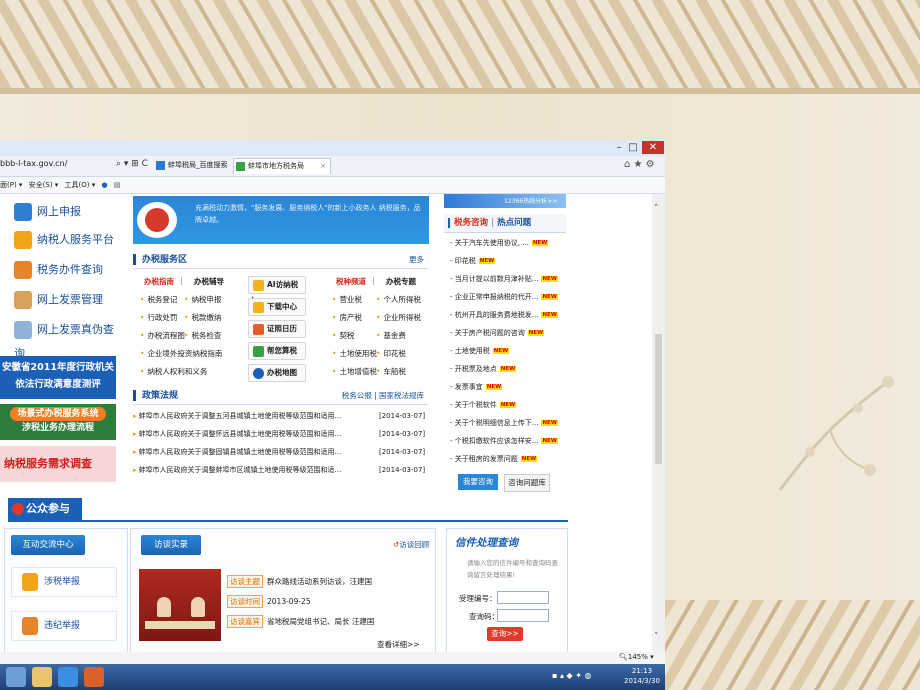  What do you see at coordinates (68, 677) in the screenshot?
I see `ie-icon` at bounding box center [68, 677].